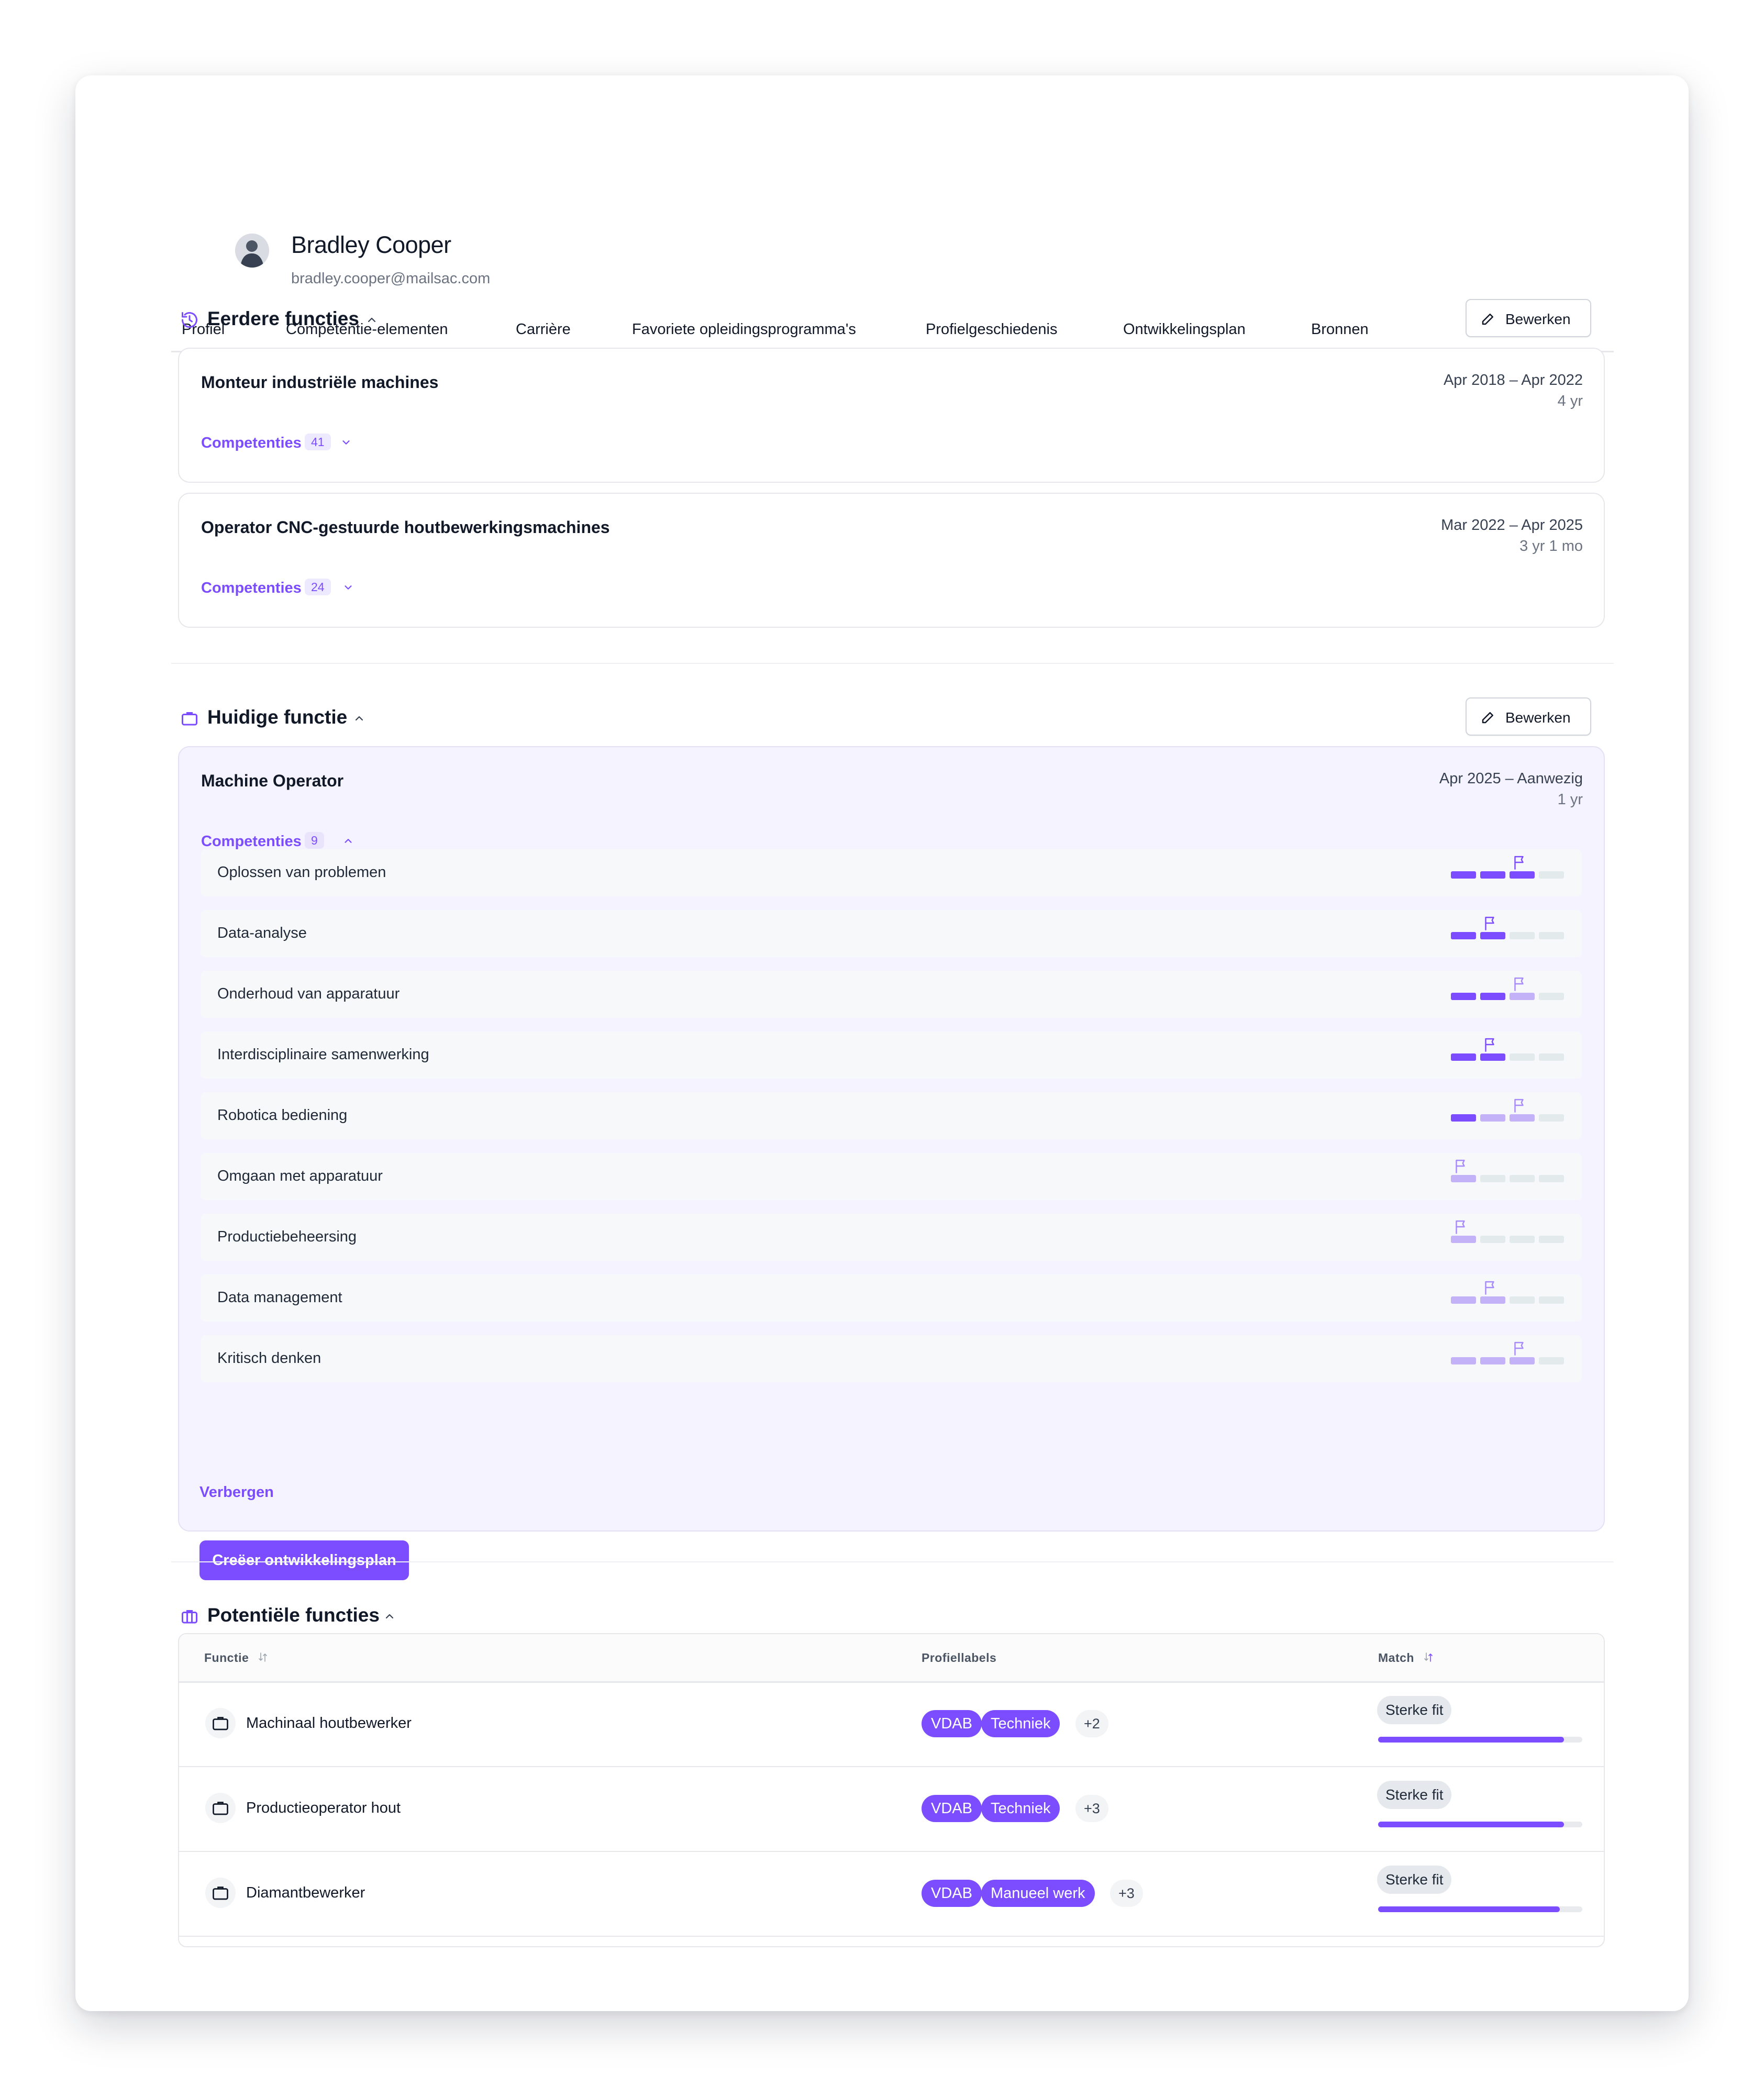 The width and height of the screenshot is (1764, 2086). I want to click on table-header: Functie Profiellabels Match, so click(892, 1658).